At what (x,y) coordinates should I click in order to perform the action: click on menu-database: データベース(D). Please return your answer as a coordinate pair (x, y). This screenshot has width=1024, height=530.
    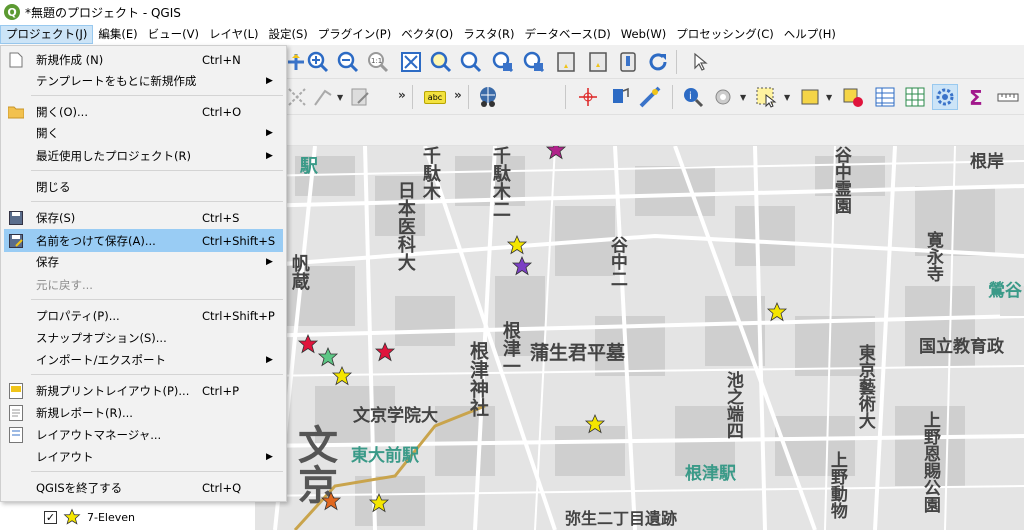
    Looking at the image, I should click on (568, 34).